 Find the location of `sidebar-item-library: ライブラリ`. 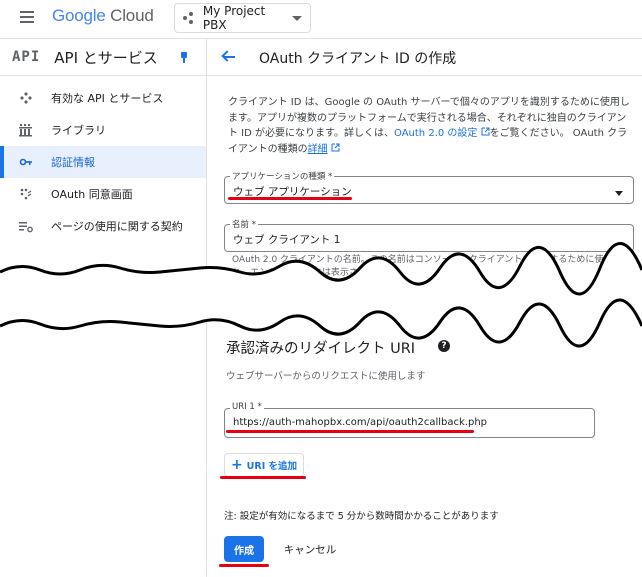

sidebar-item-library: ライブラリ is located at coordinates (103, 130).